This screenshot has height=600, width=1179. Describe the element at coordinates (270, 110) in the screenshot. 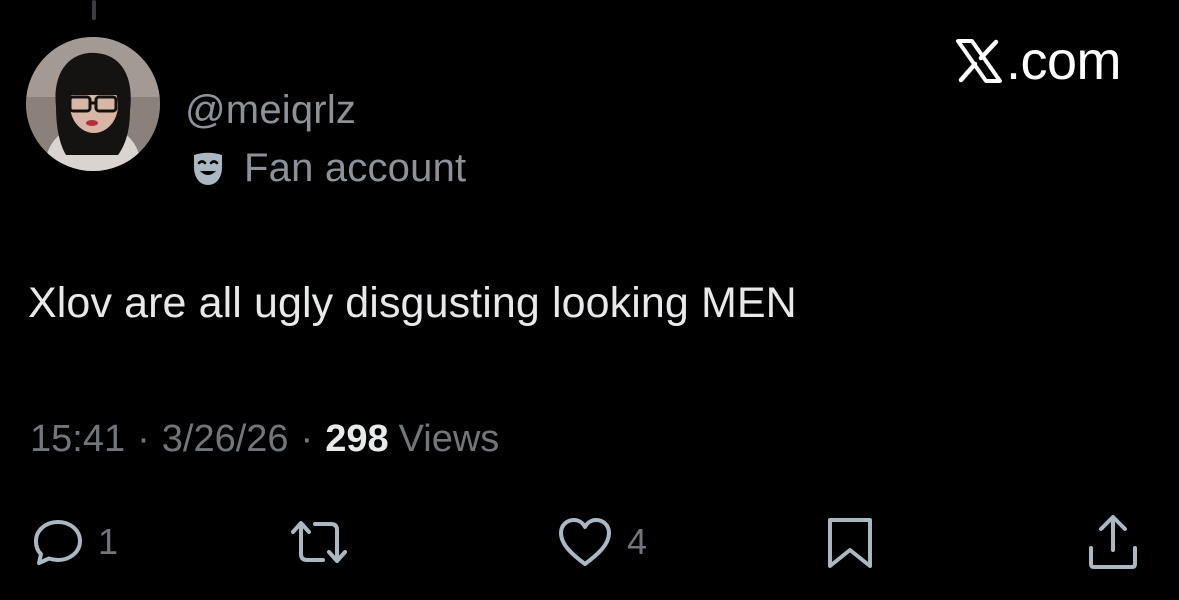

I see `author-handle: @meiqrlz` at that location.